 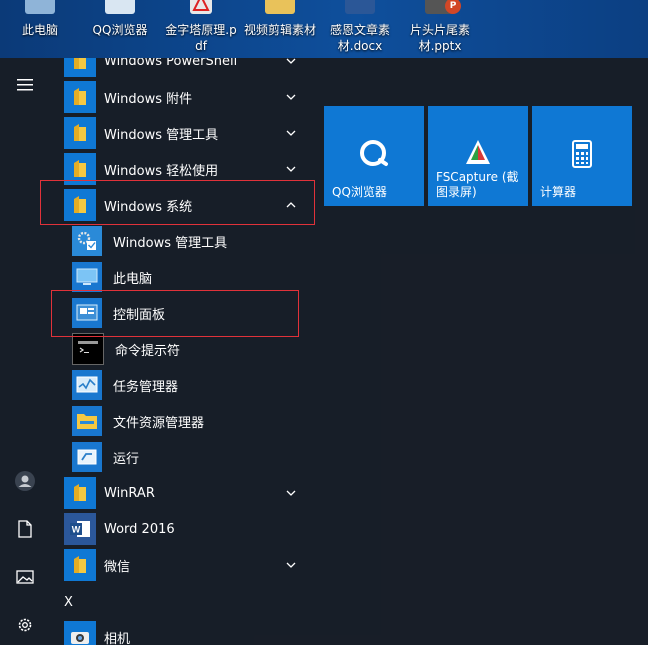 What do you see at coordinates (126, 459) in the screenshot?
I see `app-item-label: 运行` at bounding box center [126, 459].